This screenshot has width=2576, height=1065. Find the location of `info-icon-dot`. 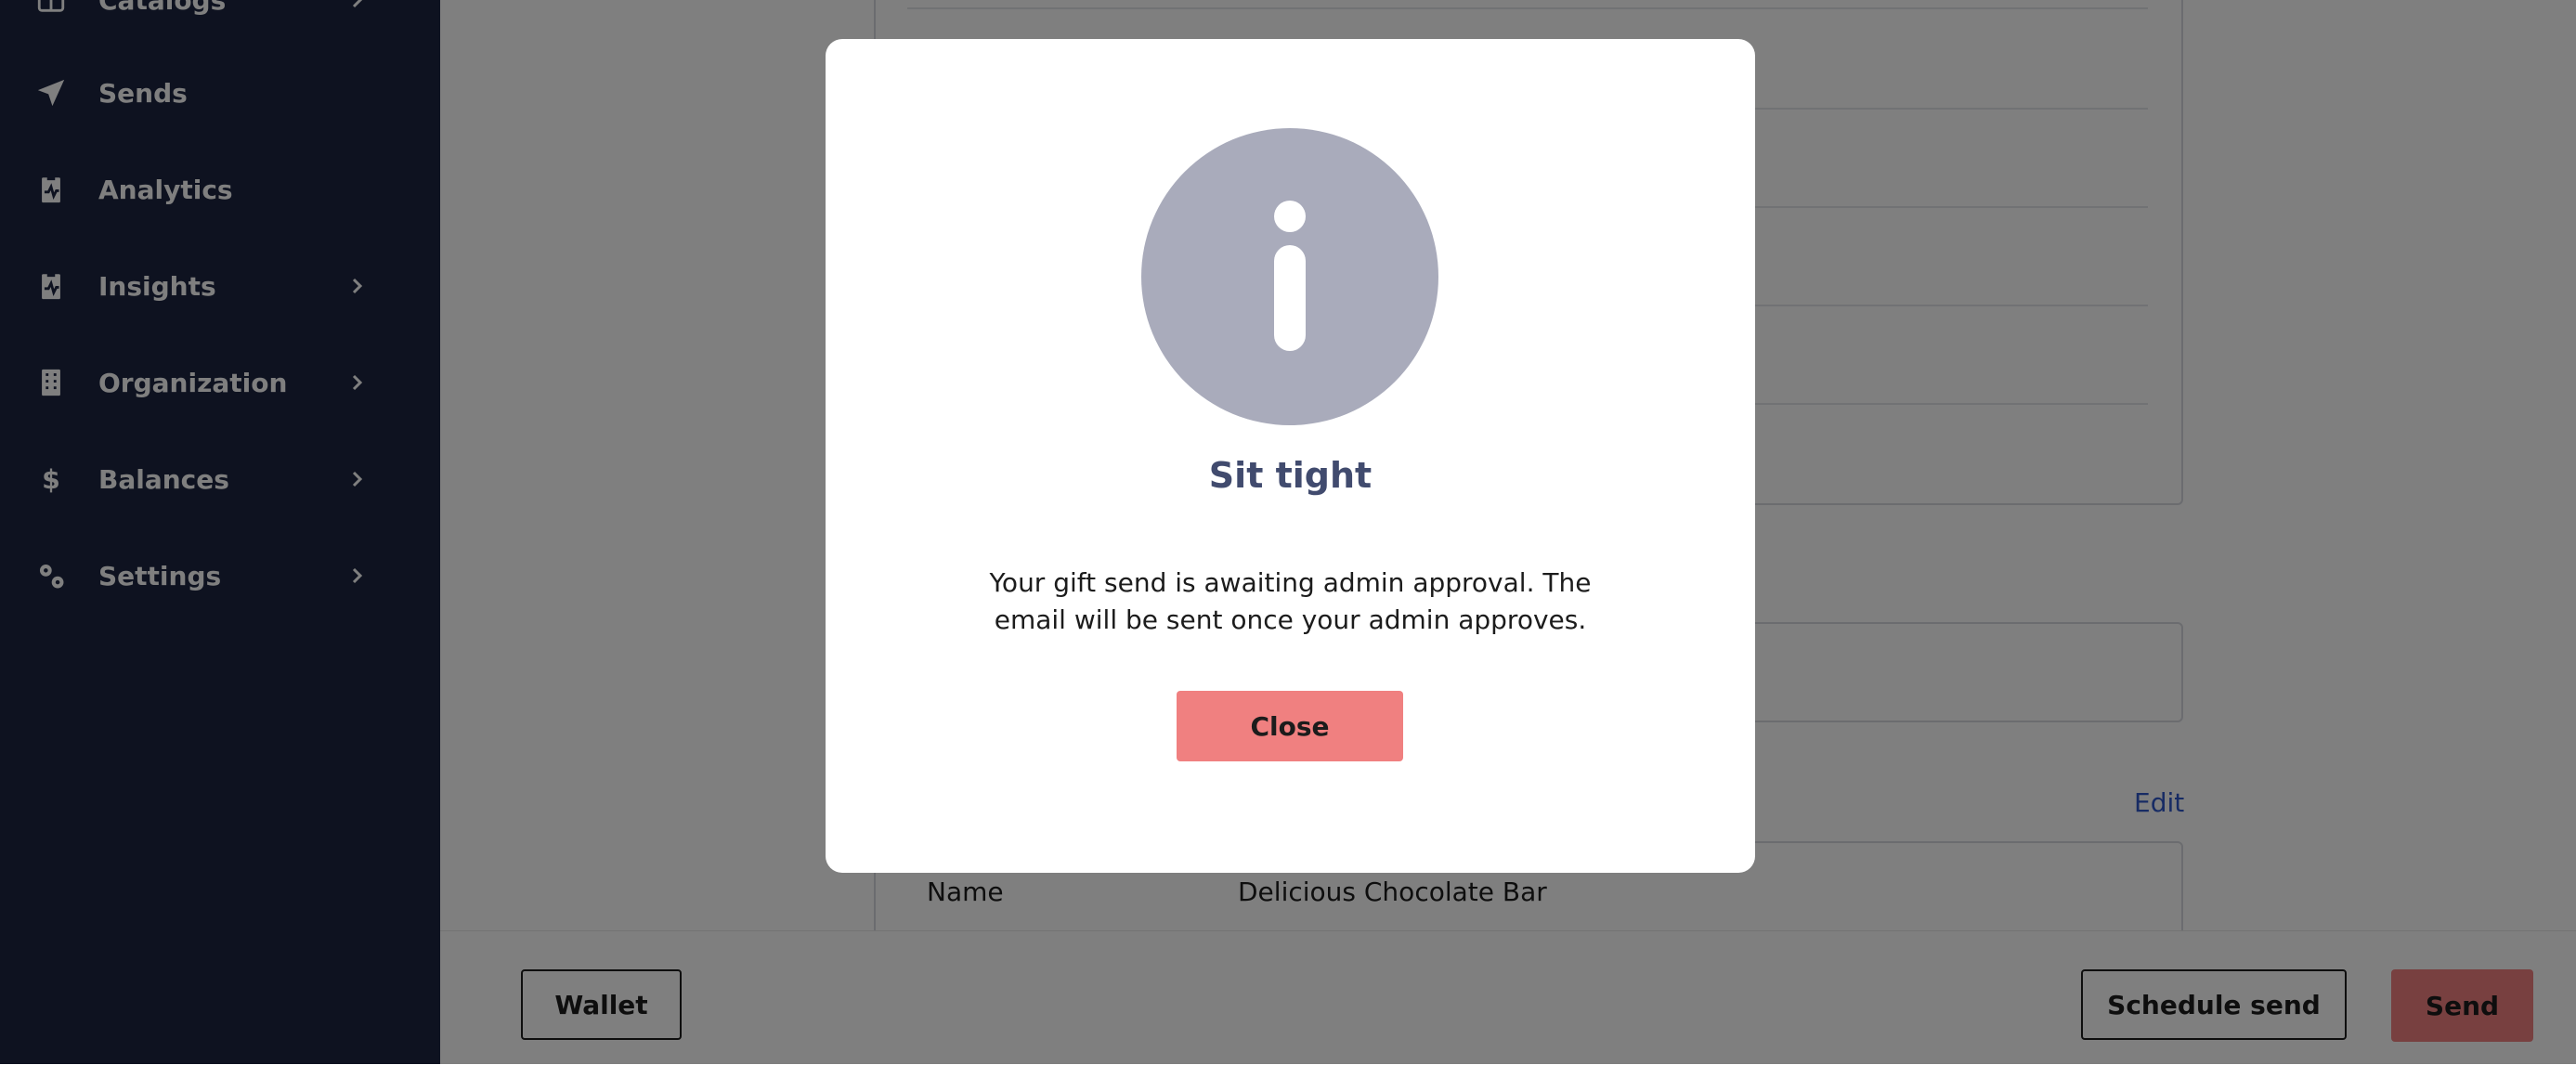

info-icon-dot is located at coordinates (1290, 216).